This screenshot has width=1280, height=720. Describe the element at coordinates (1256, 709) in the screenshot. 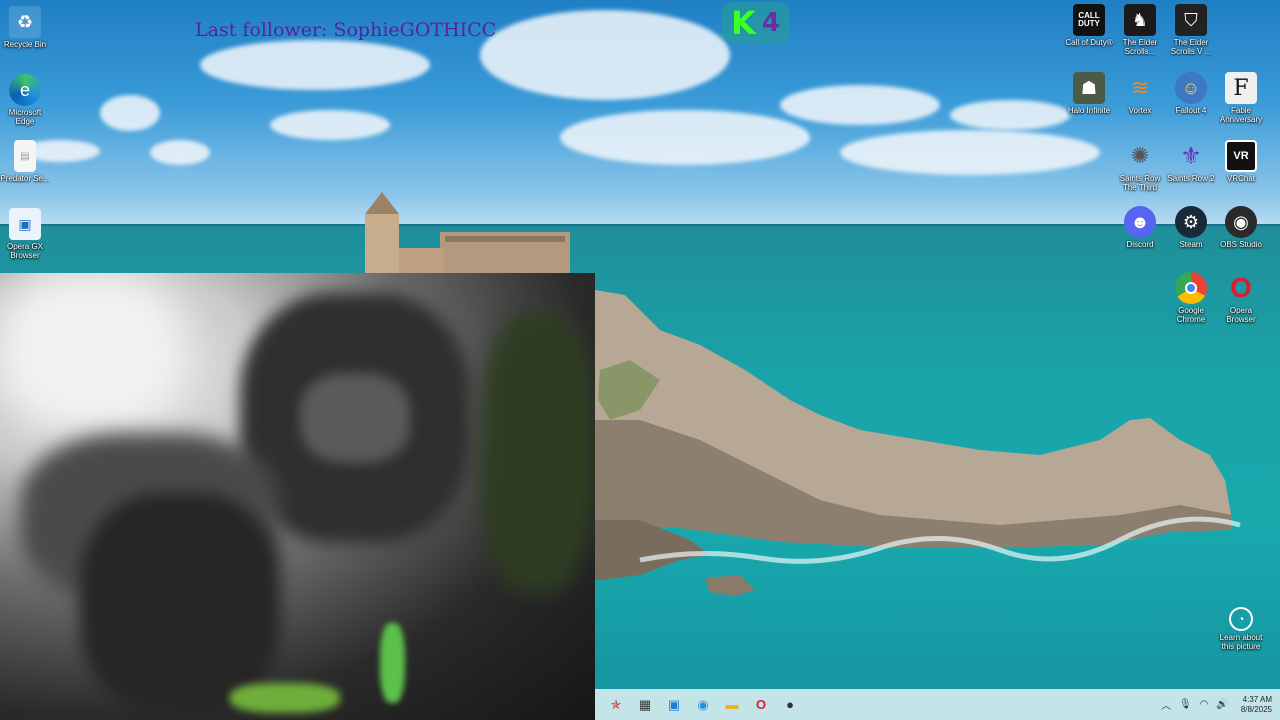

I see `clock-date: 8/8/2025` at that location.